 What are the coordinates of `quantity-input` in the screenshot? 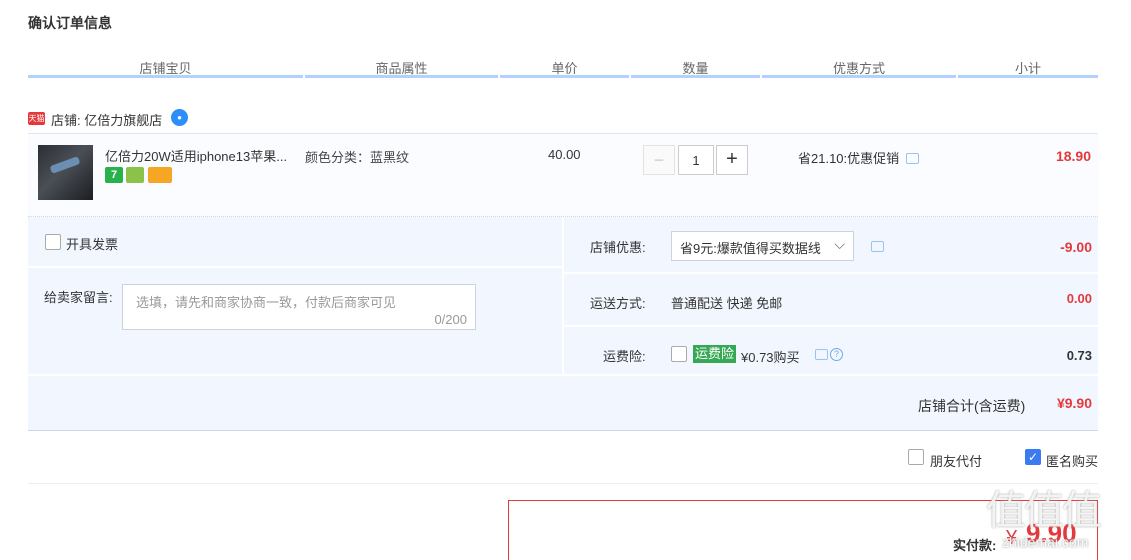 It's located at (696, 160).